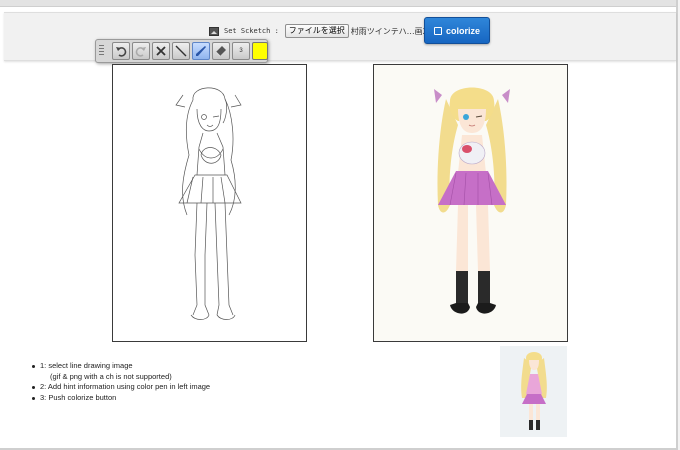  I want to click on result-thumbnail, so click(533, 391).